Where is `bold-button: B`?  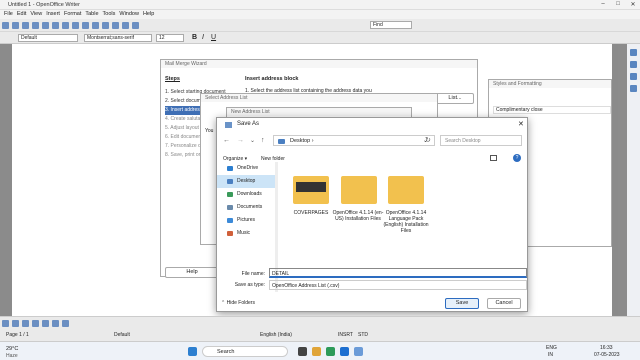 bold-button: B is located at coordinates (194, 37).